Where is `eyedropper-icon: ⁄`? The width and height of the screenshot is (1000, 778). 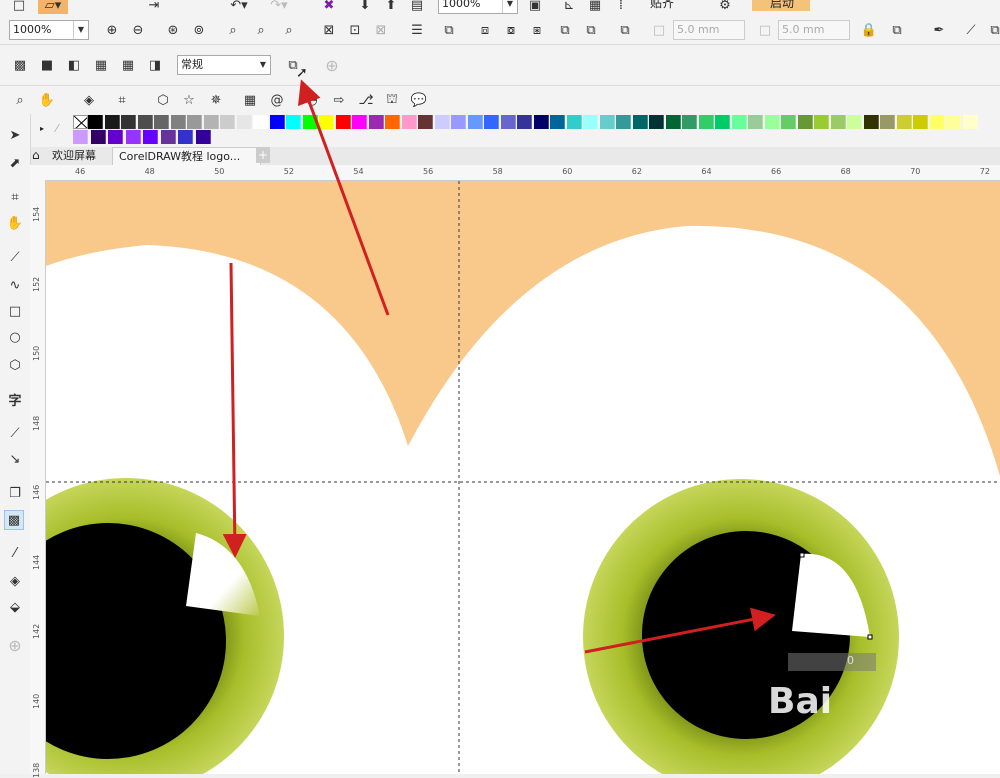 eyedropper-icon: ⁄ is located at coordinates (57, 128).